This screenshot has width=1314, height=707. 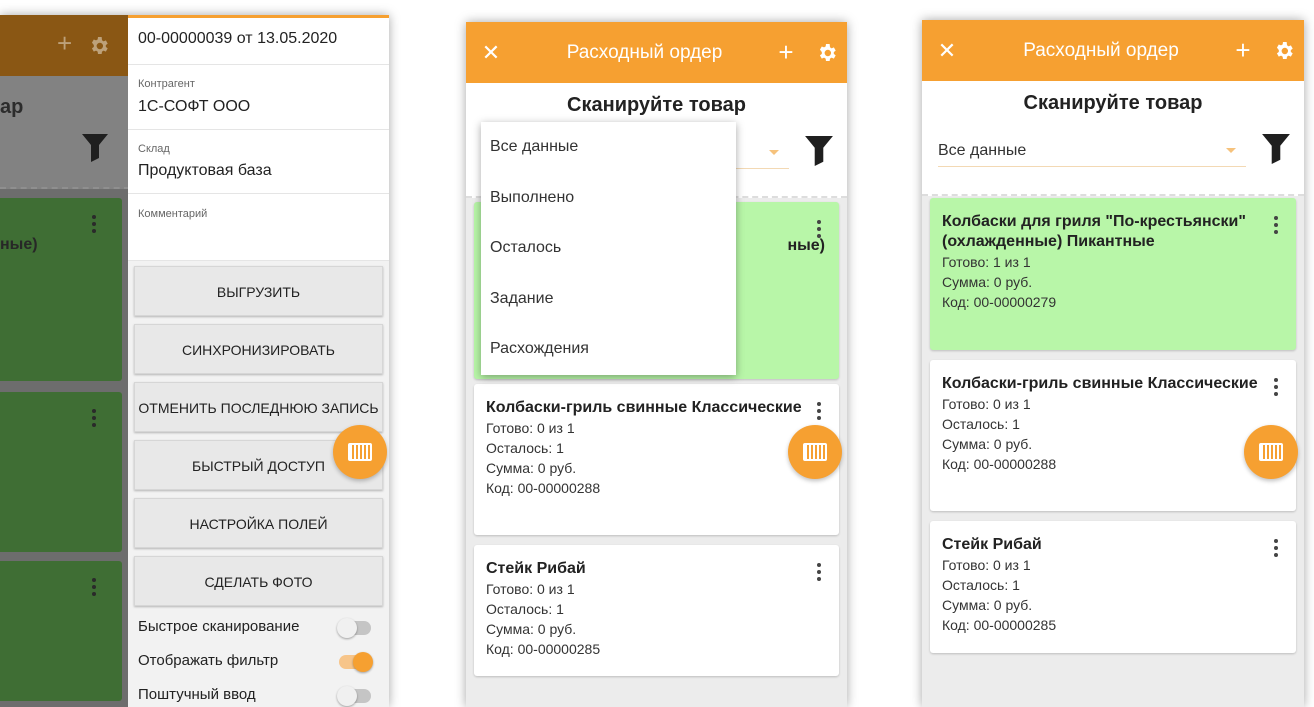 What do you see at coordinates (258, 693) in the screenshot?
I see `piece-input-row: Поштучный ввод` at bounding box center [258, 693].